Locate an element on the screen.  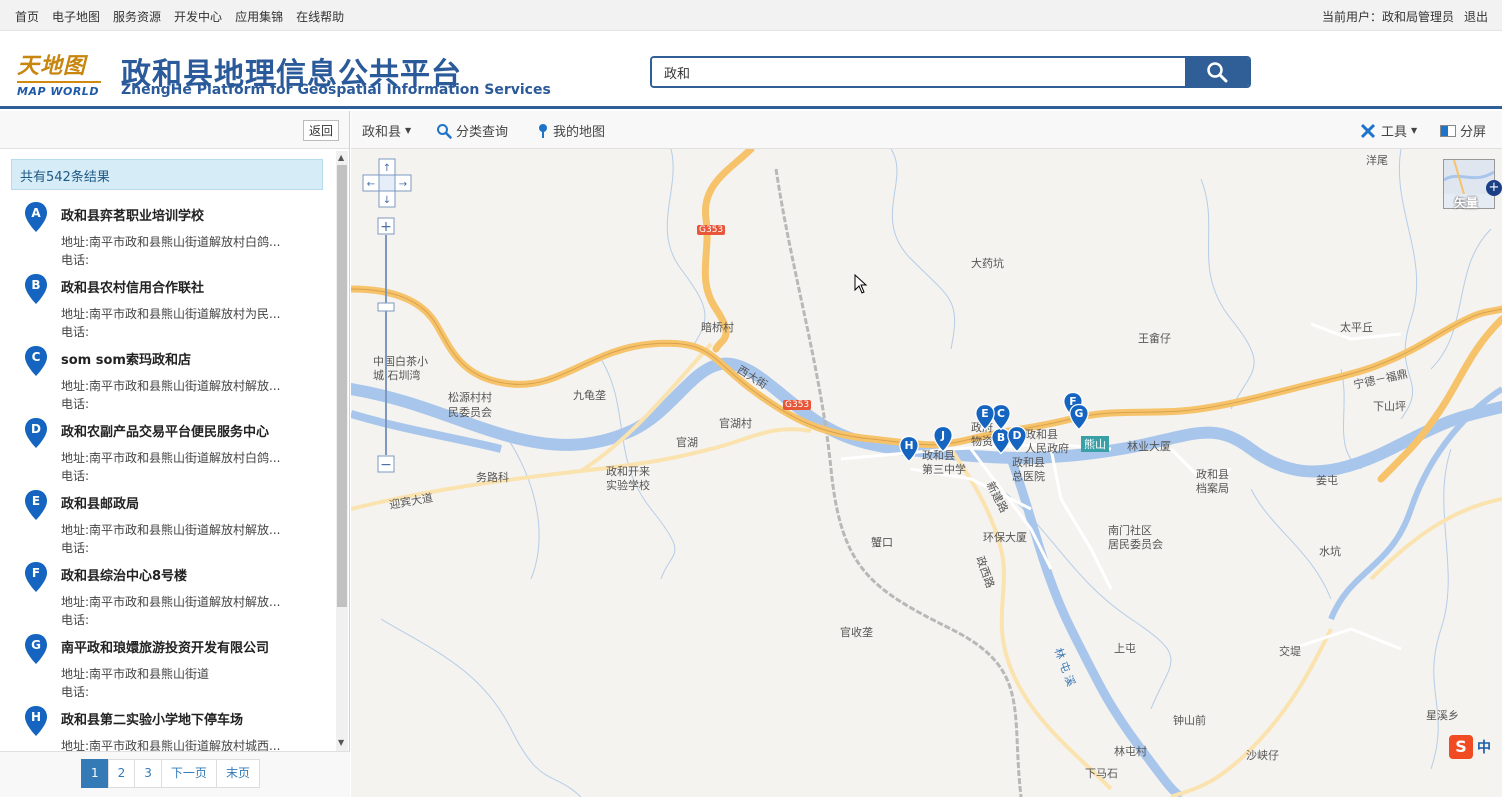
svg-text: B is located at coordinates (1001, 437).